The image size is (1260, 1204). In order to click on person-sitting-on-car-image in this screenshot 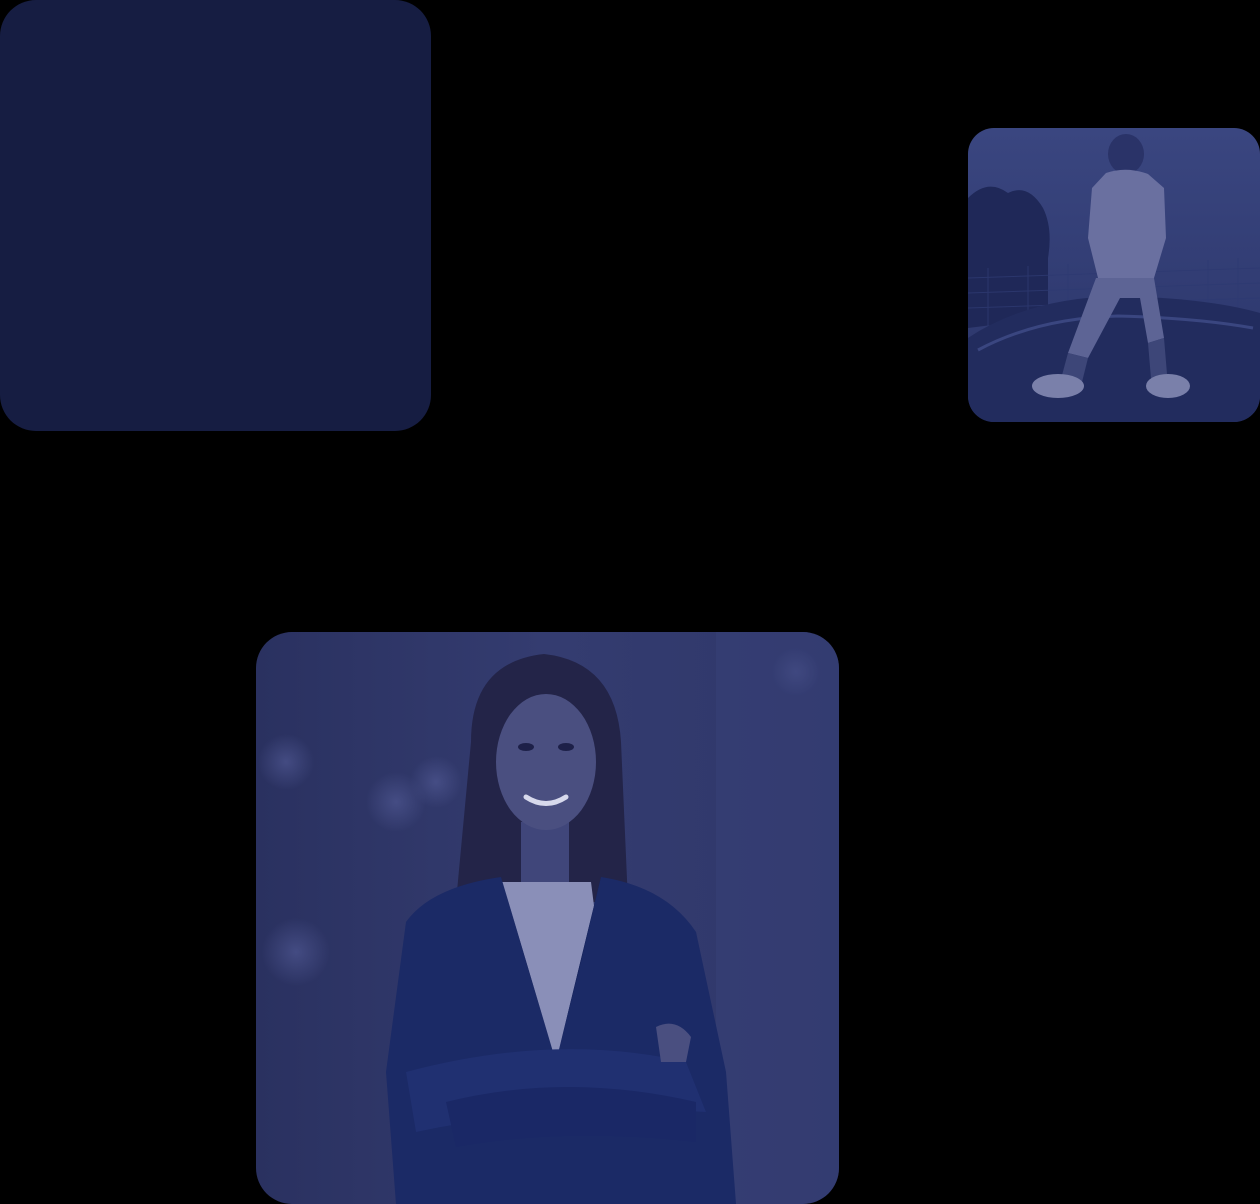, I will do `click(1114, 275)`.